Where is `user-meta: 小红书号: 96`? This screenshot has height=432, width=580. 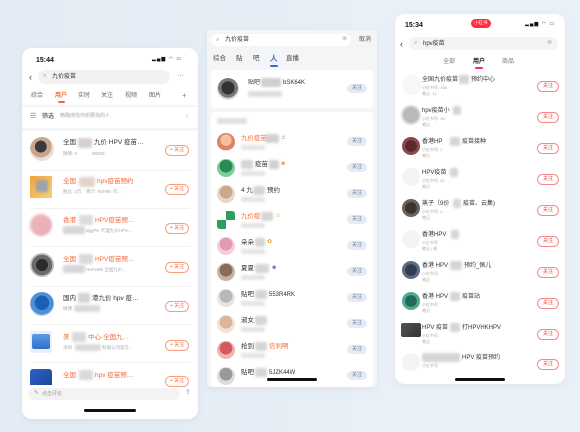
user-meta: 小红书号: 96 is located at coordinates (433, 118).